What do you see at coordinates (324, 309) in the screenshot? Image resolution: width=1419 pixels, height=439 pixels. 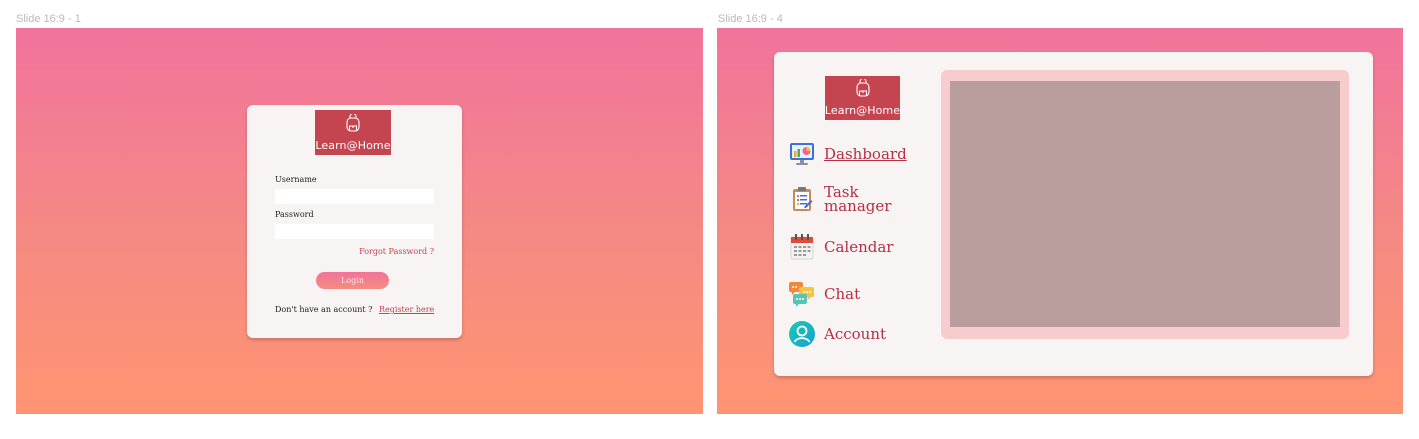 I see `no-account-text: Don't have an account ?` at bounding box center [324, 309].